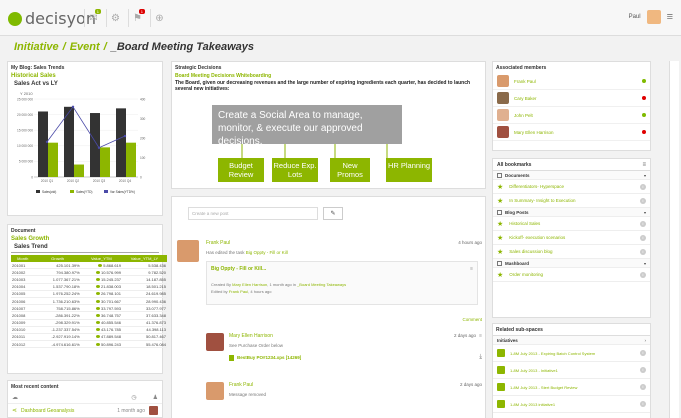 This screenshot has width=681, height=418. What do you see at coordinates (241, 385) in the screenshot?
I see `post3-author: Frank Paul` at bounding box center [241, 385].